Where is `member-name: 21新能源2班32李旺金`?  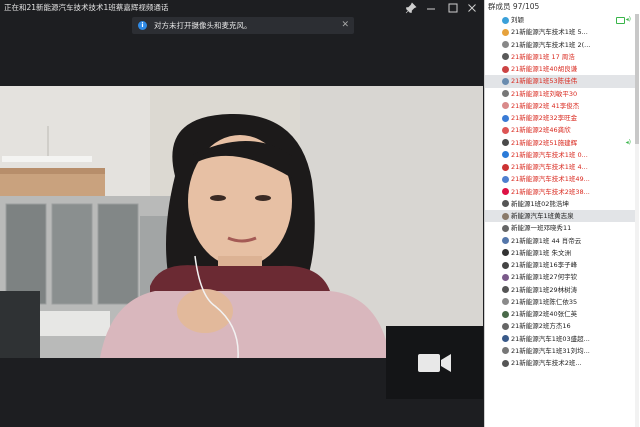
member-name: 21新能源2班32李旺金 is located at coordinates (544, 118).